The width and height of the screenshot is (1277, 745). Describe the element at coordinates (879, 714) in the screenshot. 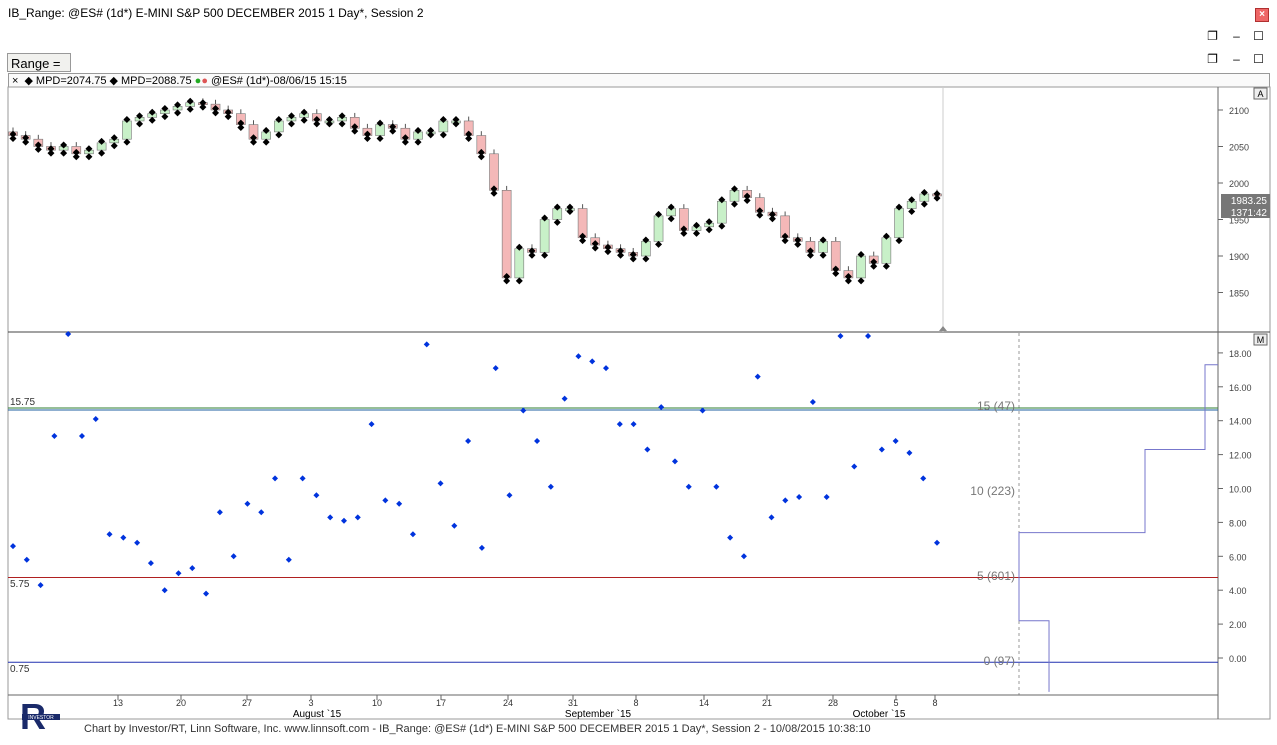

I see `month-label-oct: October `15` at that location.